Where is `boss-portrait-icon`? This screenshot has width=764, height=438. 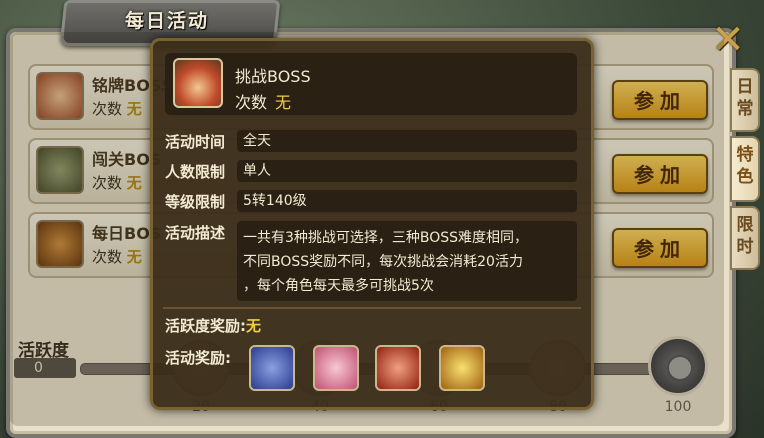
boss-portrait-icon is located at coordinates (198, 83).